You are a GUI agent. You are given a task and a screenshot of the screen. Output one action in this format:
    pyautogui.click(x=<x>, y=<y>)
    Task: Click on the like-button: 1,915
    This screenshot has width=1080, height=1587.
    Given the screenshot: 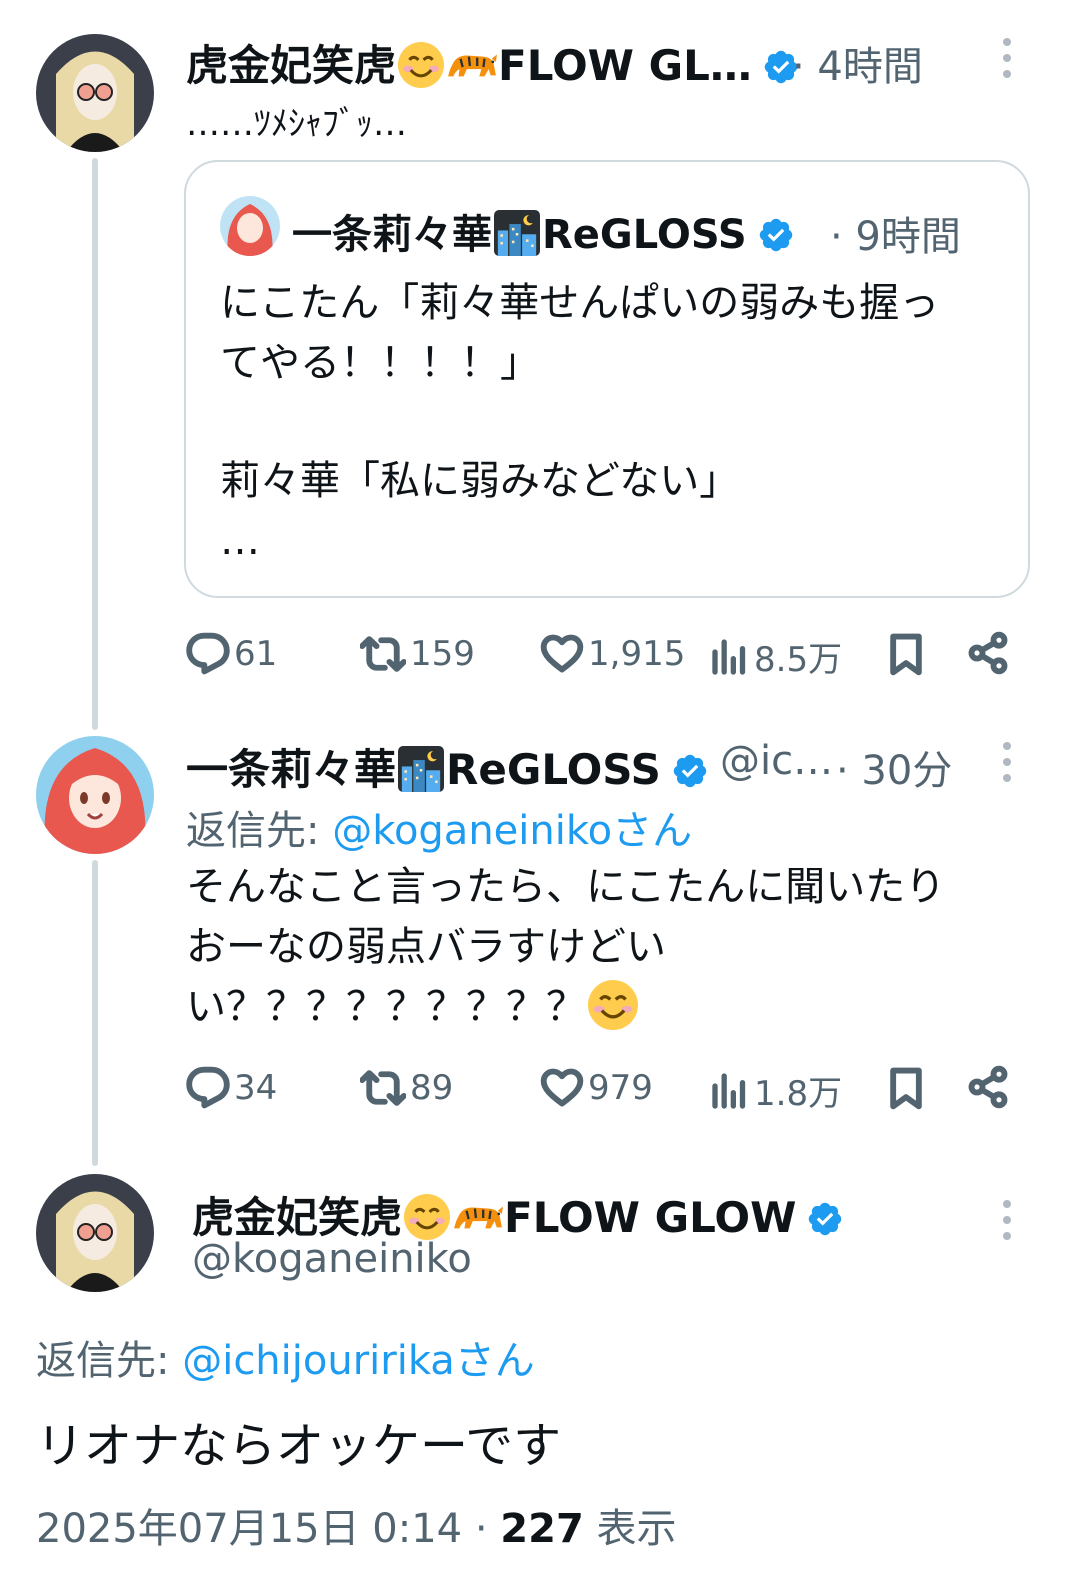 What is the action you would take?
    pyautogui.click(x=612, y=654)
    